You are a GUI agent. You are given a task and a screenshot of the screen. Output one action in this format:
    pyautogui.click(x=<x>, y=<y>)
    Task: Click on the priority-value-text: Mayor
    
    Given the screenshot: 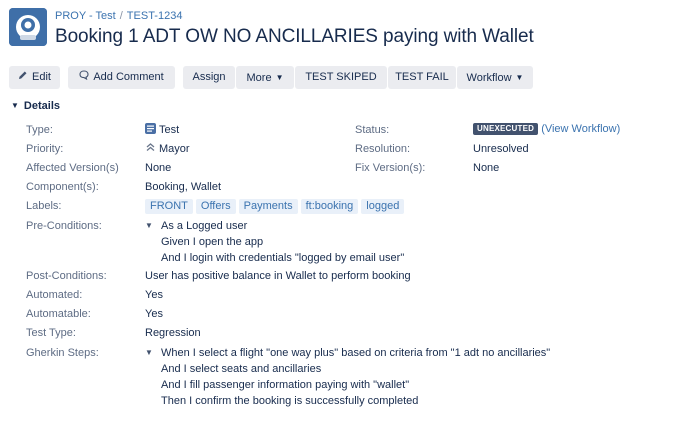 What is the action you would take?
    pyautogui.click(x=174, y=149)
    